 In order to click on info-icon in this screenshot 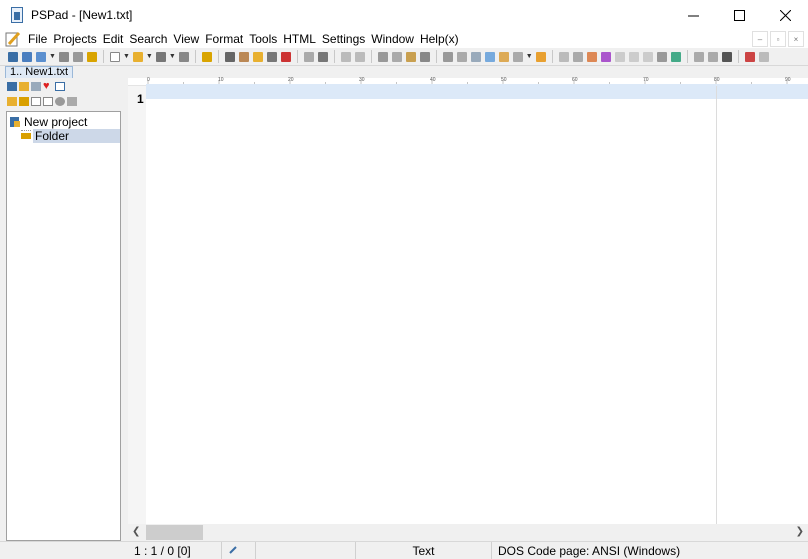, I will do `click(60, 101)`.